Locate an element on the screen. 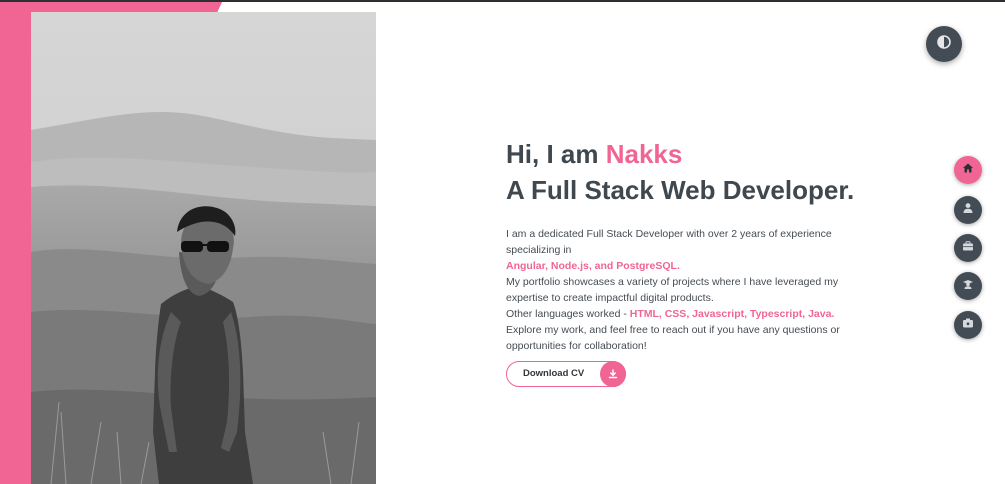  nav-home-button is located at coordinates (968, 170).